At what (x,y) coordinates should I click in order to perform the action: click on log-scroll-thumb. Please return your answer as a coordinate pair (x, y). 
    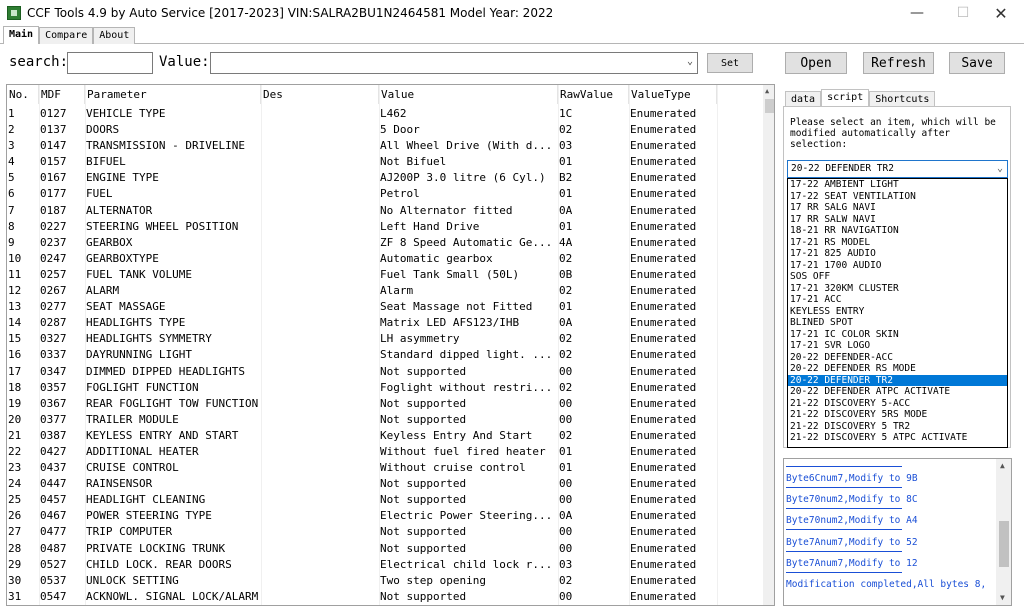
    Looking at the image, I should click on (1004, 544).